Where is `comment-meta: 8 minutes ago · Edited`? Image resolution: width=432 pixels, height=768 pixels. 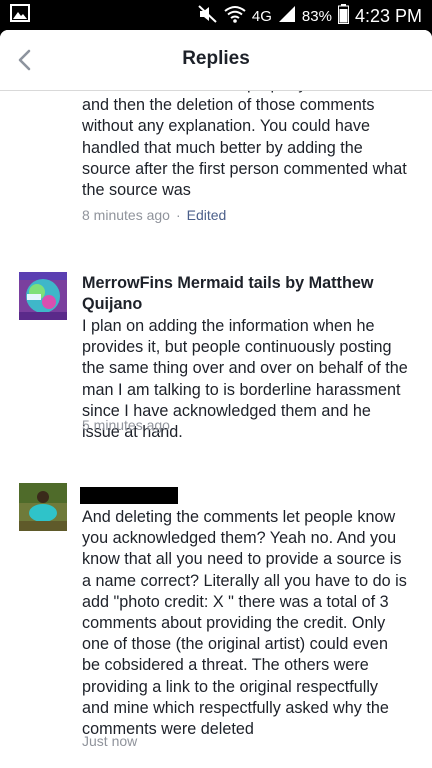
comment-meta: 8 minutes ago · Edited is located at coordinates (154, 215).